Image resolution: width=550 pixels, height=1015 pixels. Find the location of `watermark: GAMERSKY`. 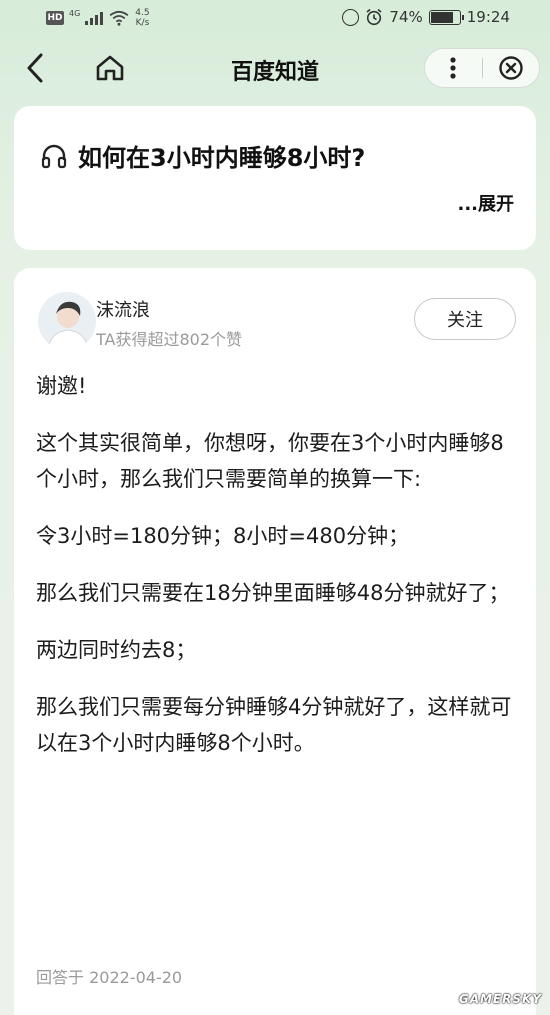

watermark: GAMERSKY is located at coordinates (500, 999).